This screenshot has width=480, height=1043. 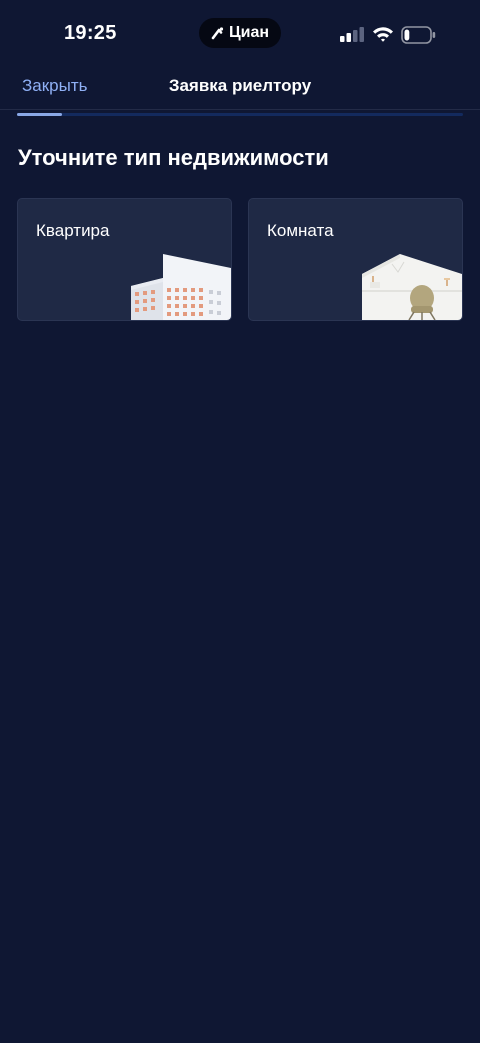 I want to click on cellular-signal-icon, so click(x=352, y=34).